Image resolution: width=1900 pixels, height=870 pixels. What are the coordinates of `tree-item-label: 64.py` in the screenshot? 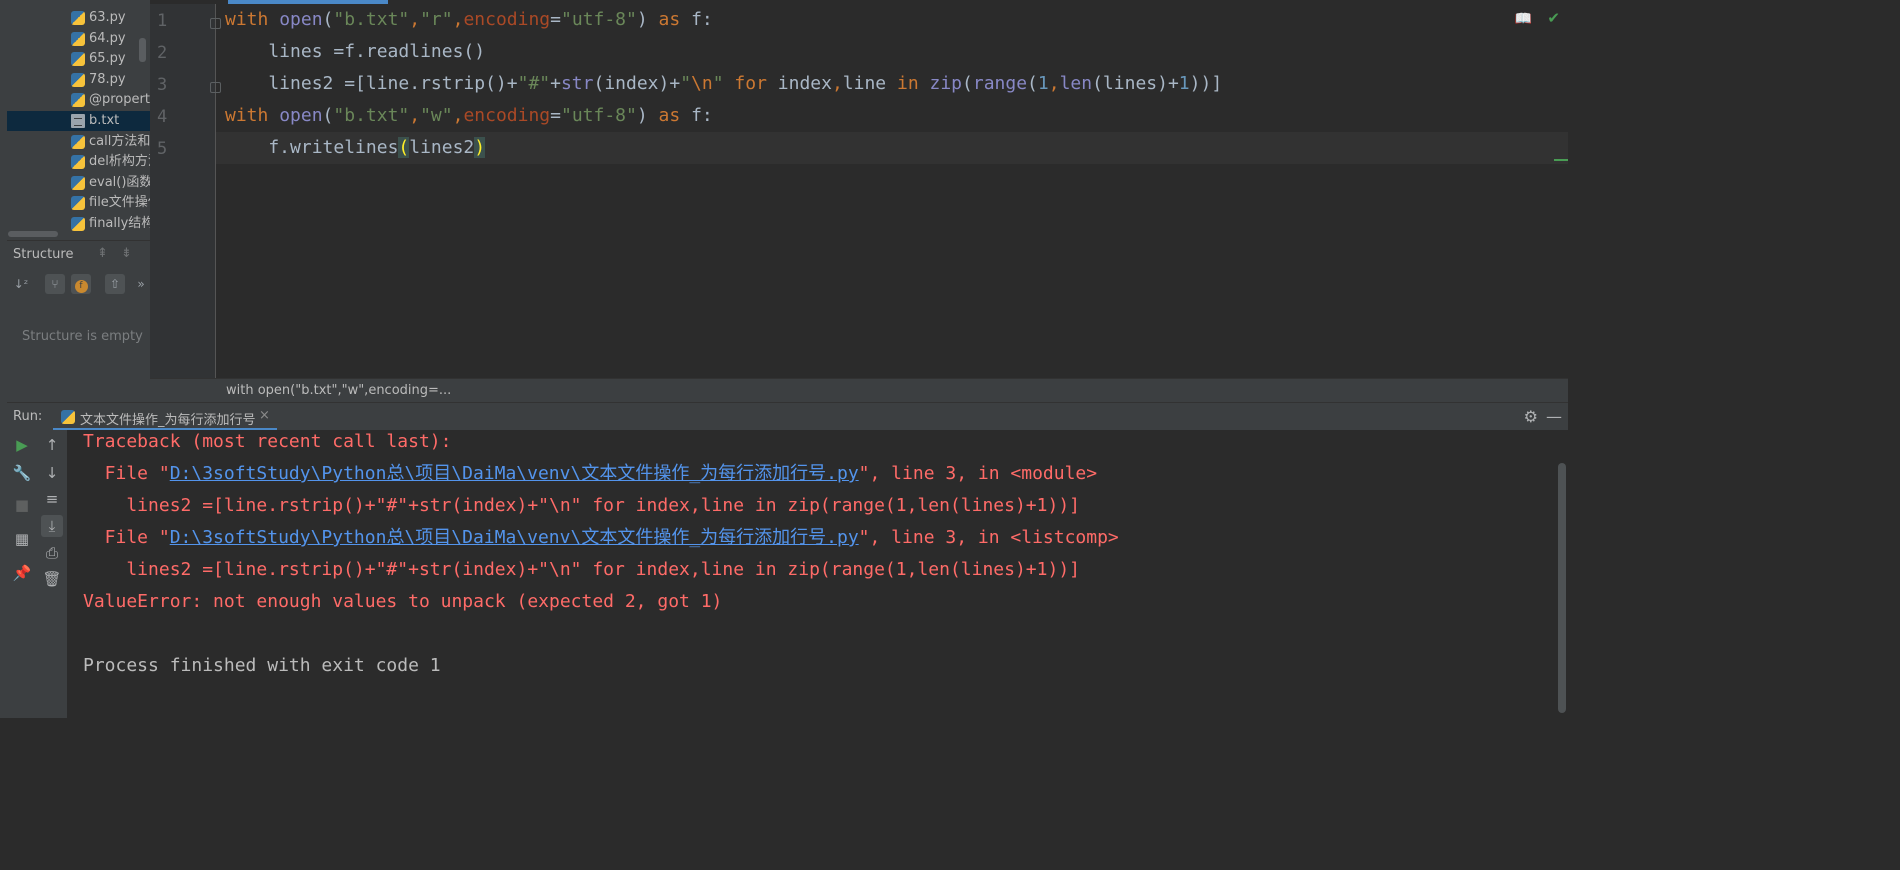 It's located at (107, 38).